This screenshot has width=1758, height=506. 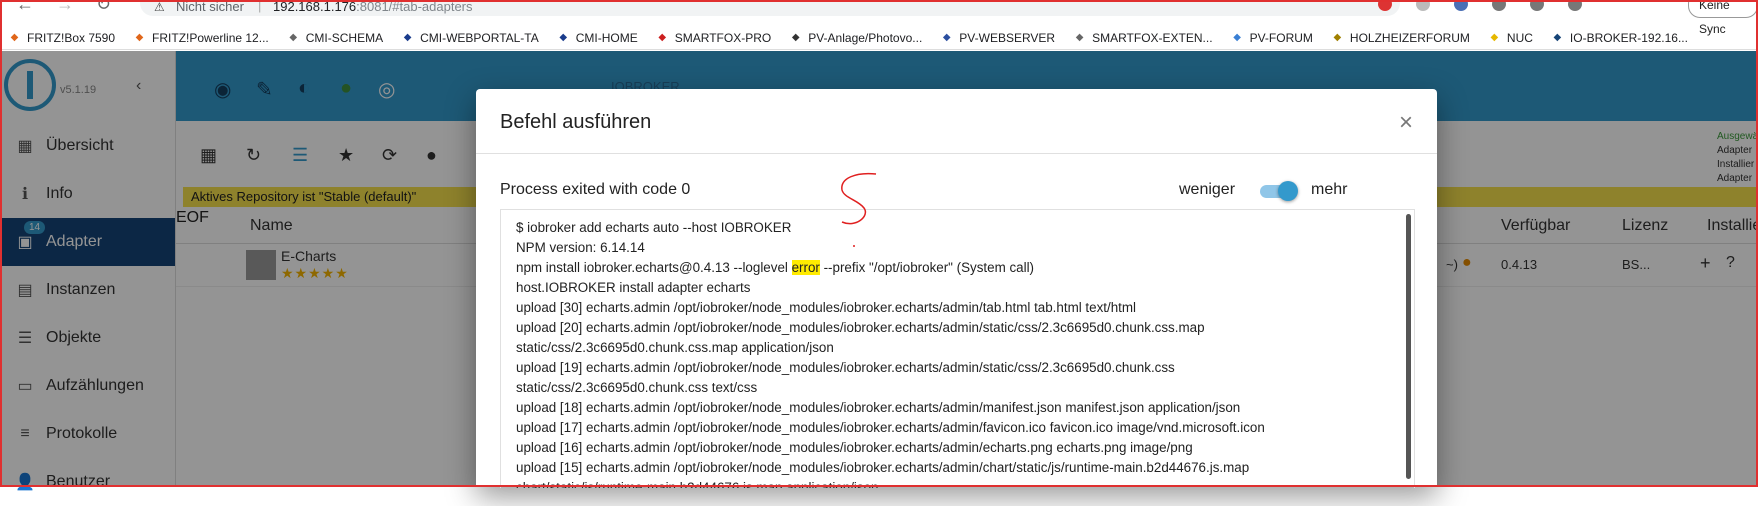 I want to click on log-scrollbar, so click(x=1408, y=346).